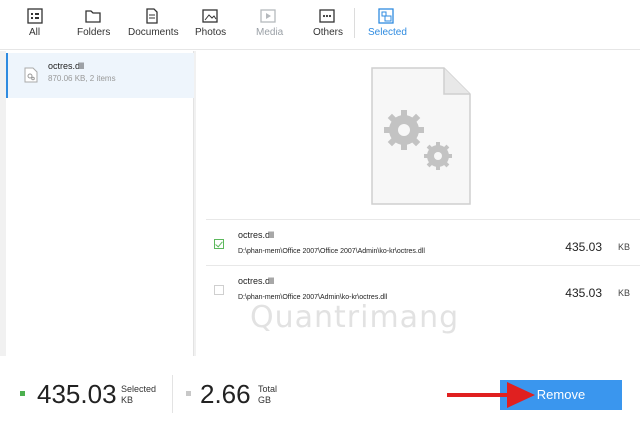 The height and width of the screenshot is (430, 640). What do you see at coordinates (93, 16) in the screenshot?
I see `folder-icon` at bounding box center [93, 16].